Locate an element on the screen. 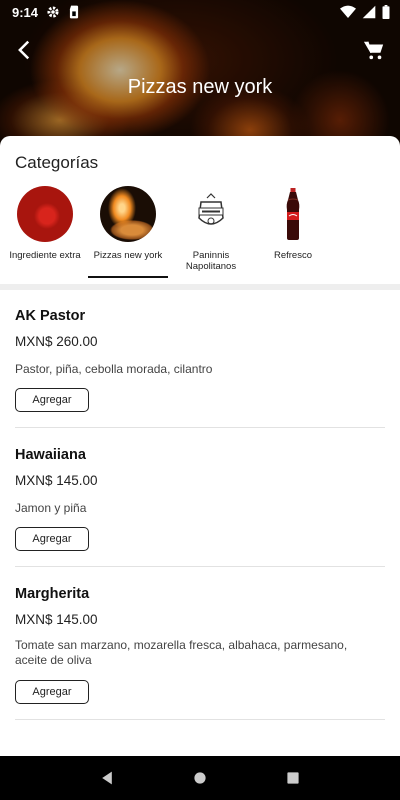  back-button is located at coordinates (24, 50).